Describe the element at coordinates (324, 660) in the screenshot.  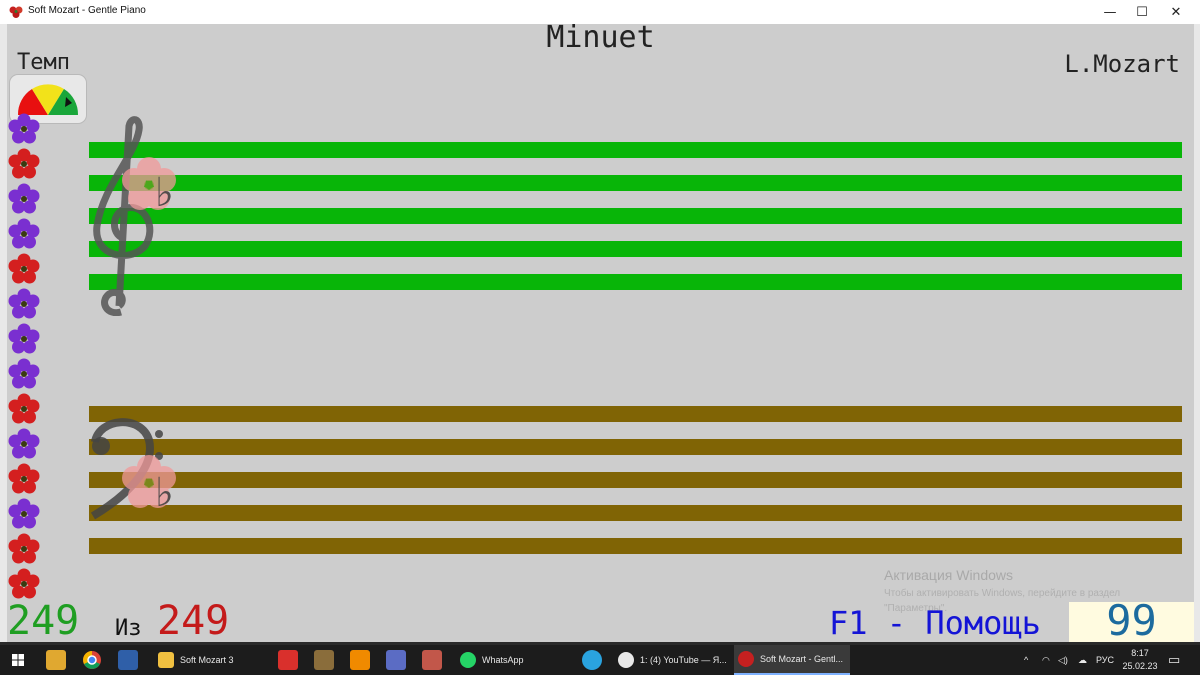
I see `tool-app-icon` at that location.